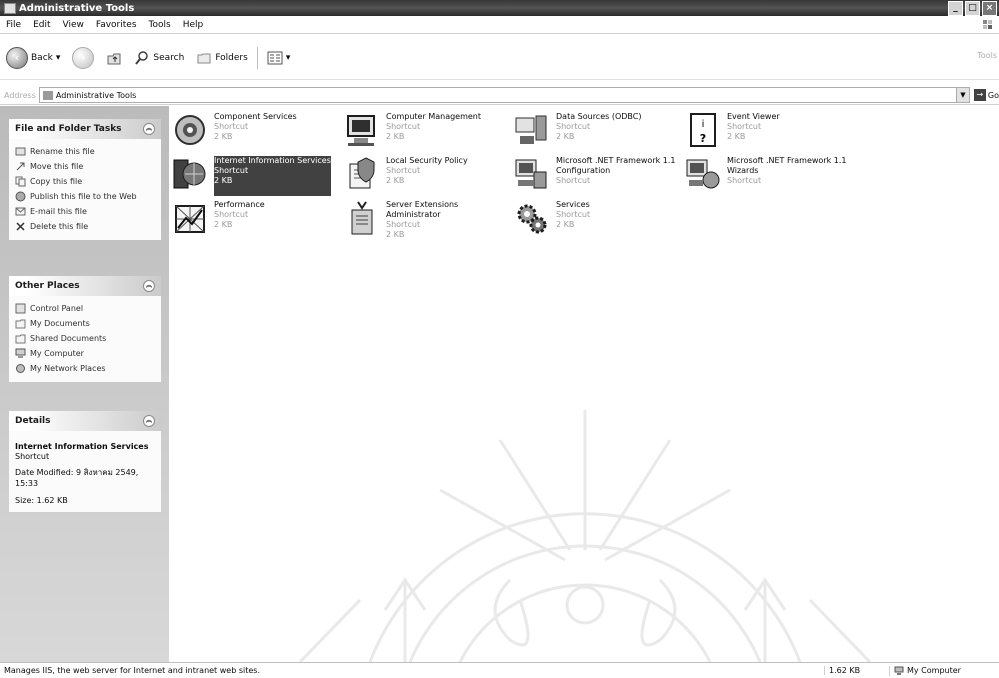  I want to click on task-label: Move this file, so click(57, 166).